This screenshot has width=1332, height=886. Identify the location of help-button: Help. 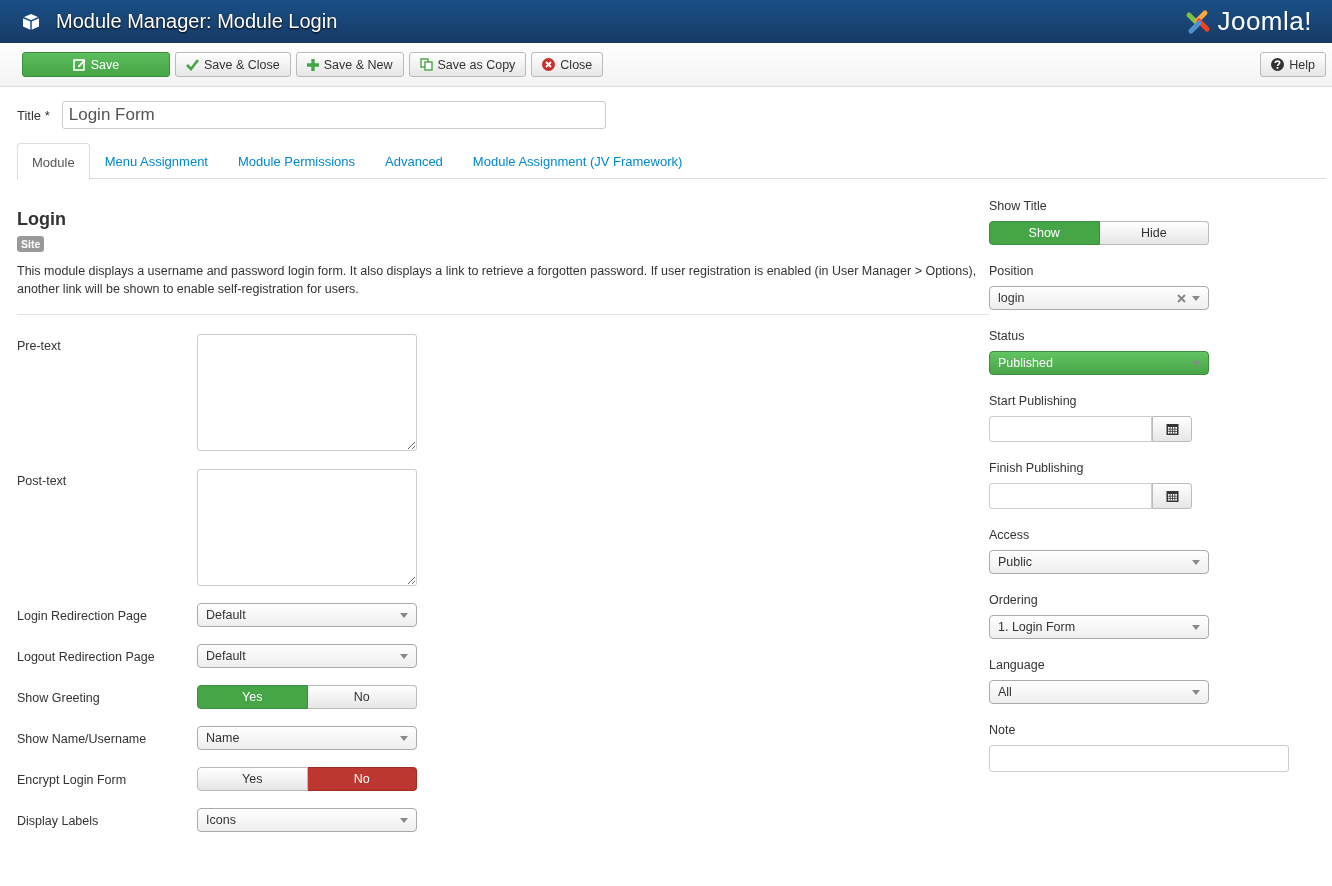
(1293, 64).